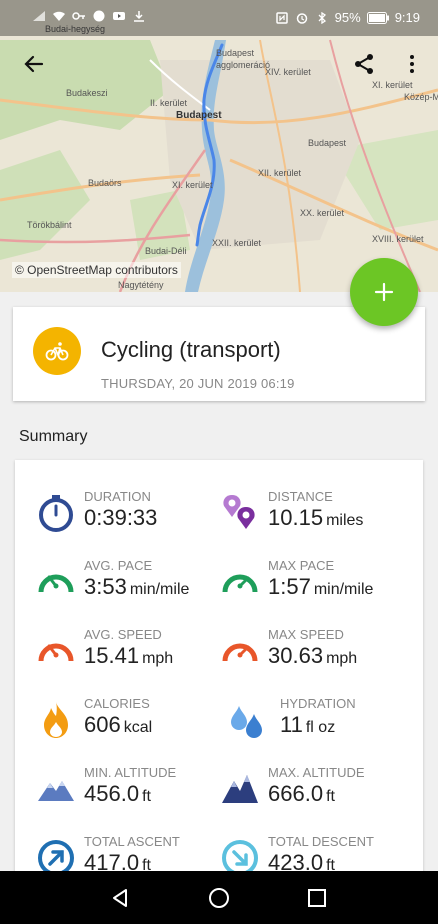 The image size is (438, 924). I want to click on water-drops-icon, so click(246, 722).